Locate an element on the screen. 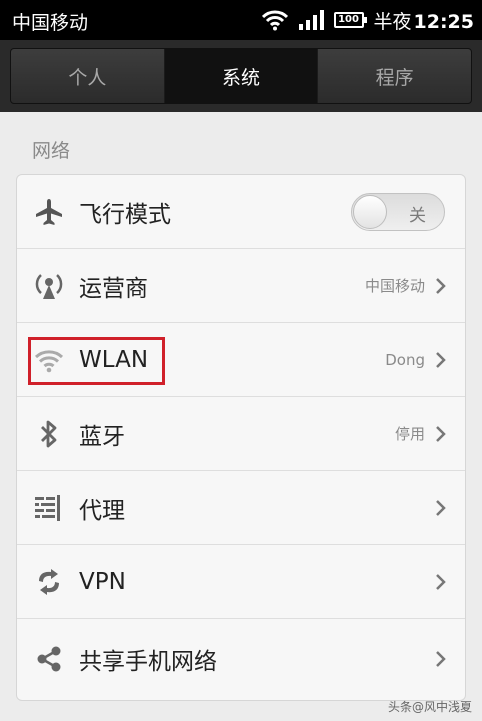 Image resolution: width=482 pixels, height=721 pixels. setting-row-airplane-mode: 飞行模式 关 is located at coordinates (241, 212).